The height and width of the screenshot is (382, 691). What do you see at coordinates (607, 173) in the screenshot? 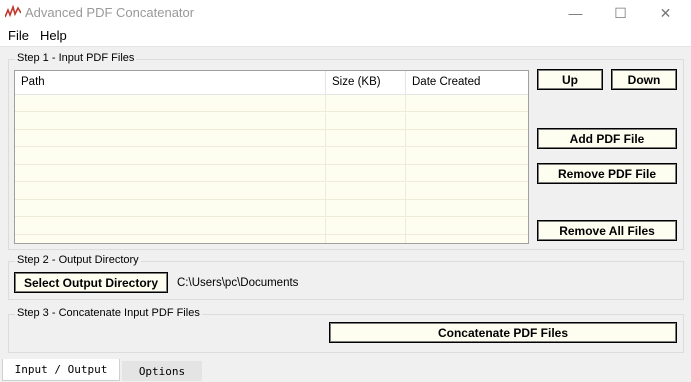
I see `remove-pdf-file-button: Remove PDF File` at bounding box center [607, 173].